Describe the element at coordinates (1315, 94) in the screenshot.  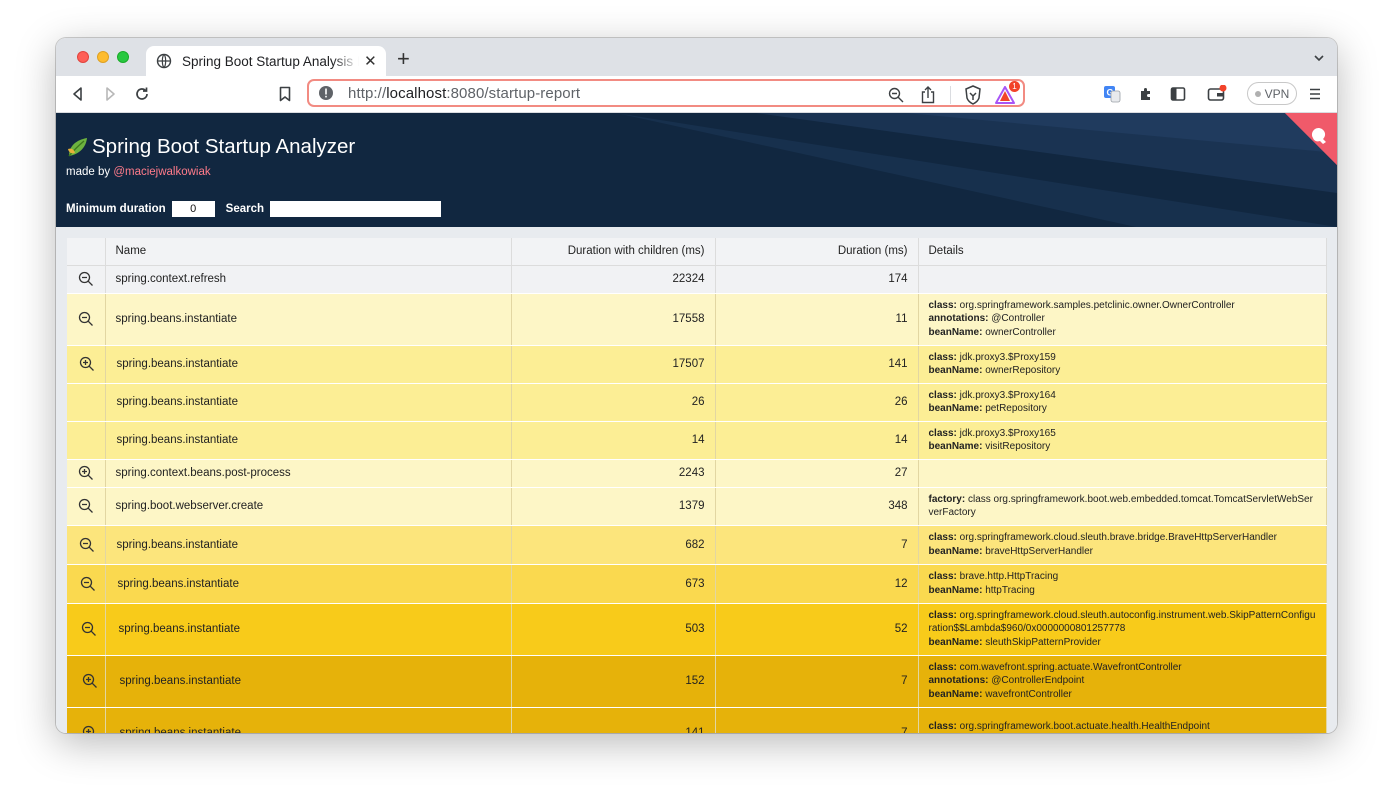
I see `menu-icon` at that location.